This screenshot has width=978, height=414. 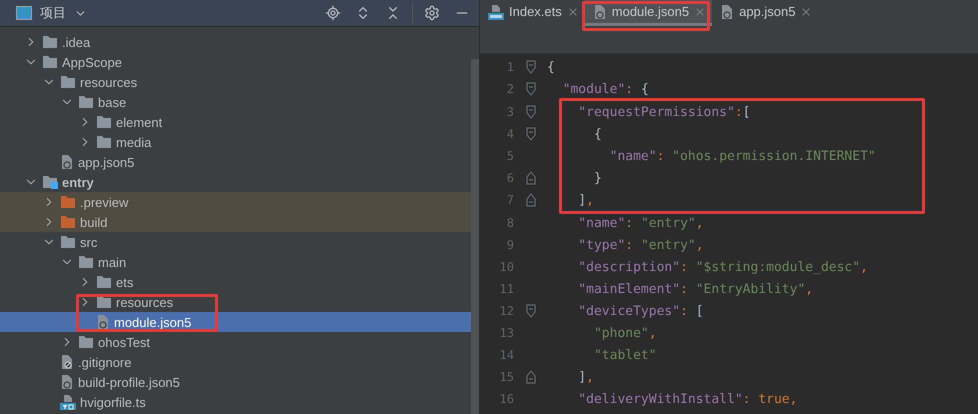 What do you see at coordinates (235, 222) in the screenshot?
I see `tree-item: build` at bounding box center [235, 222].